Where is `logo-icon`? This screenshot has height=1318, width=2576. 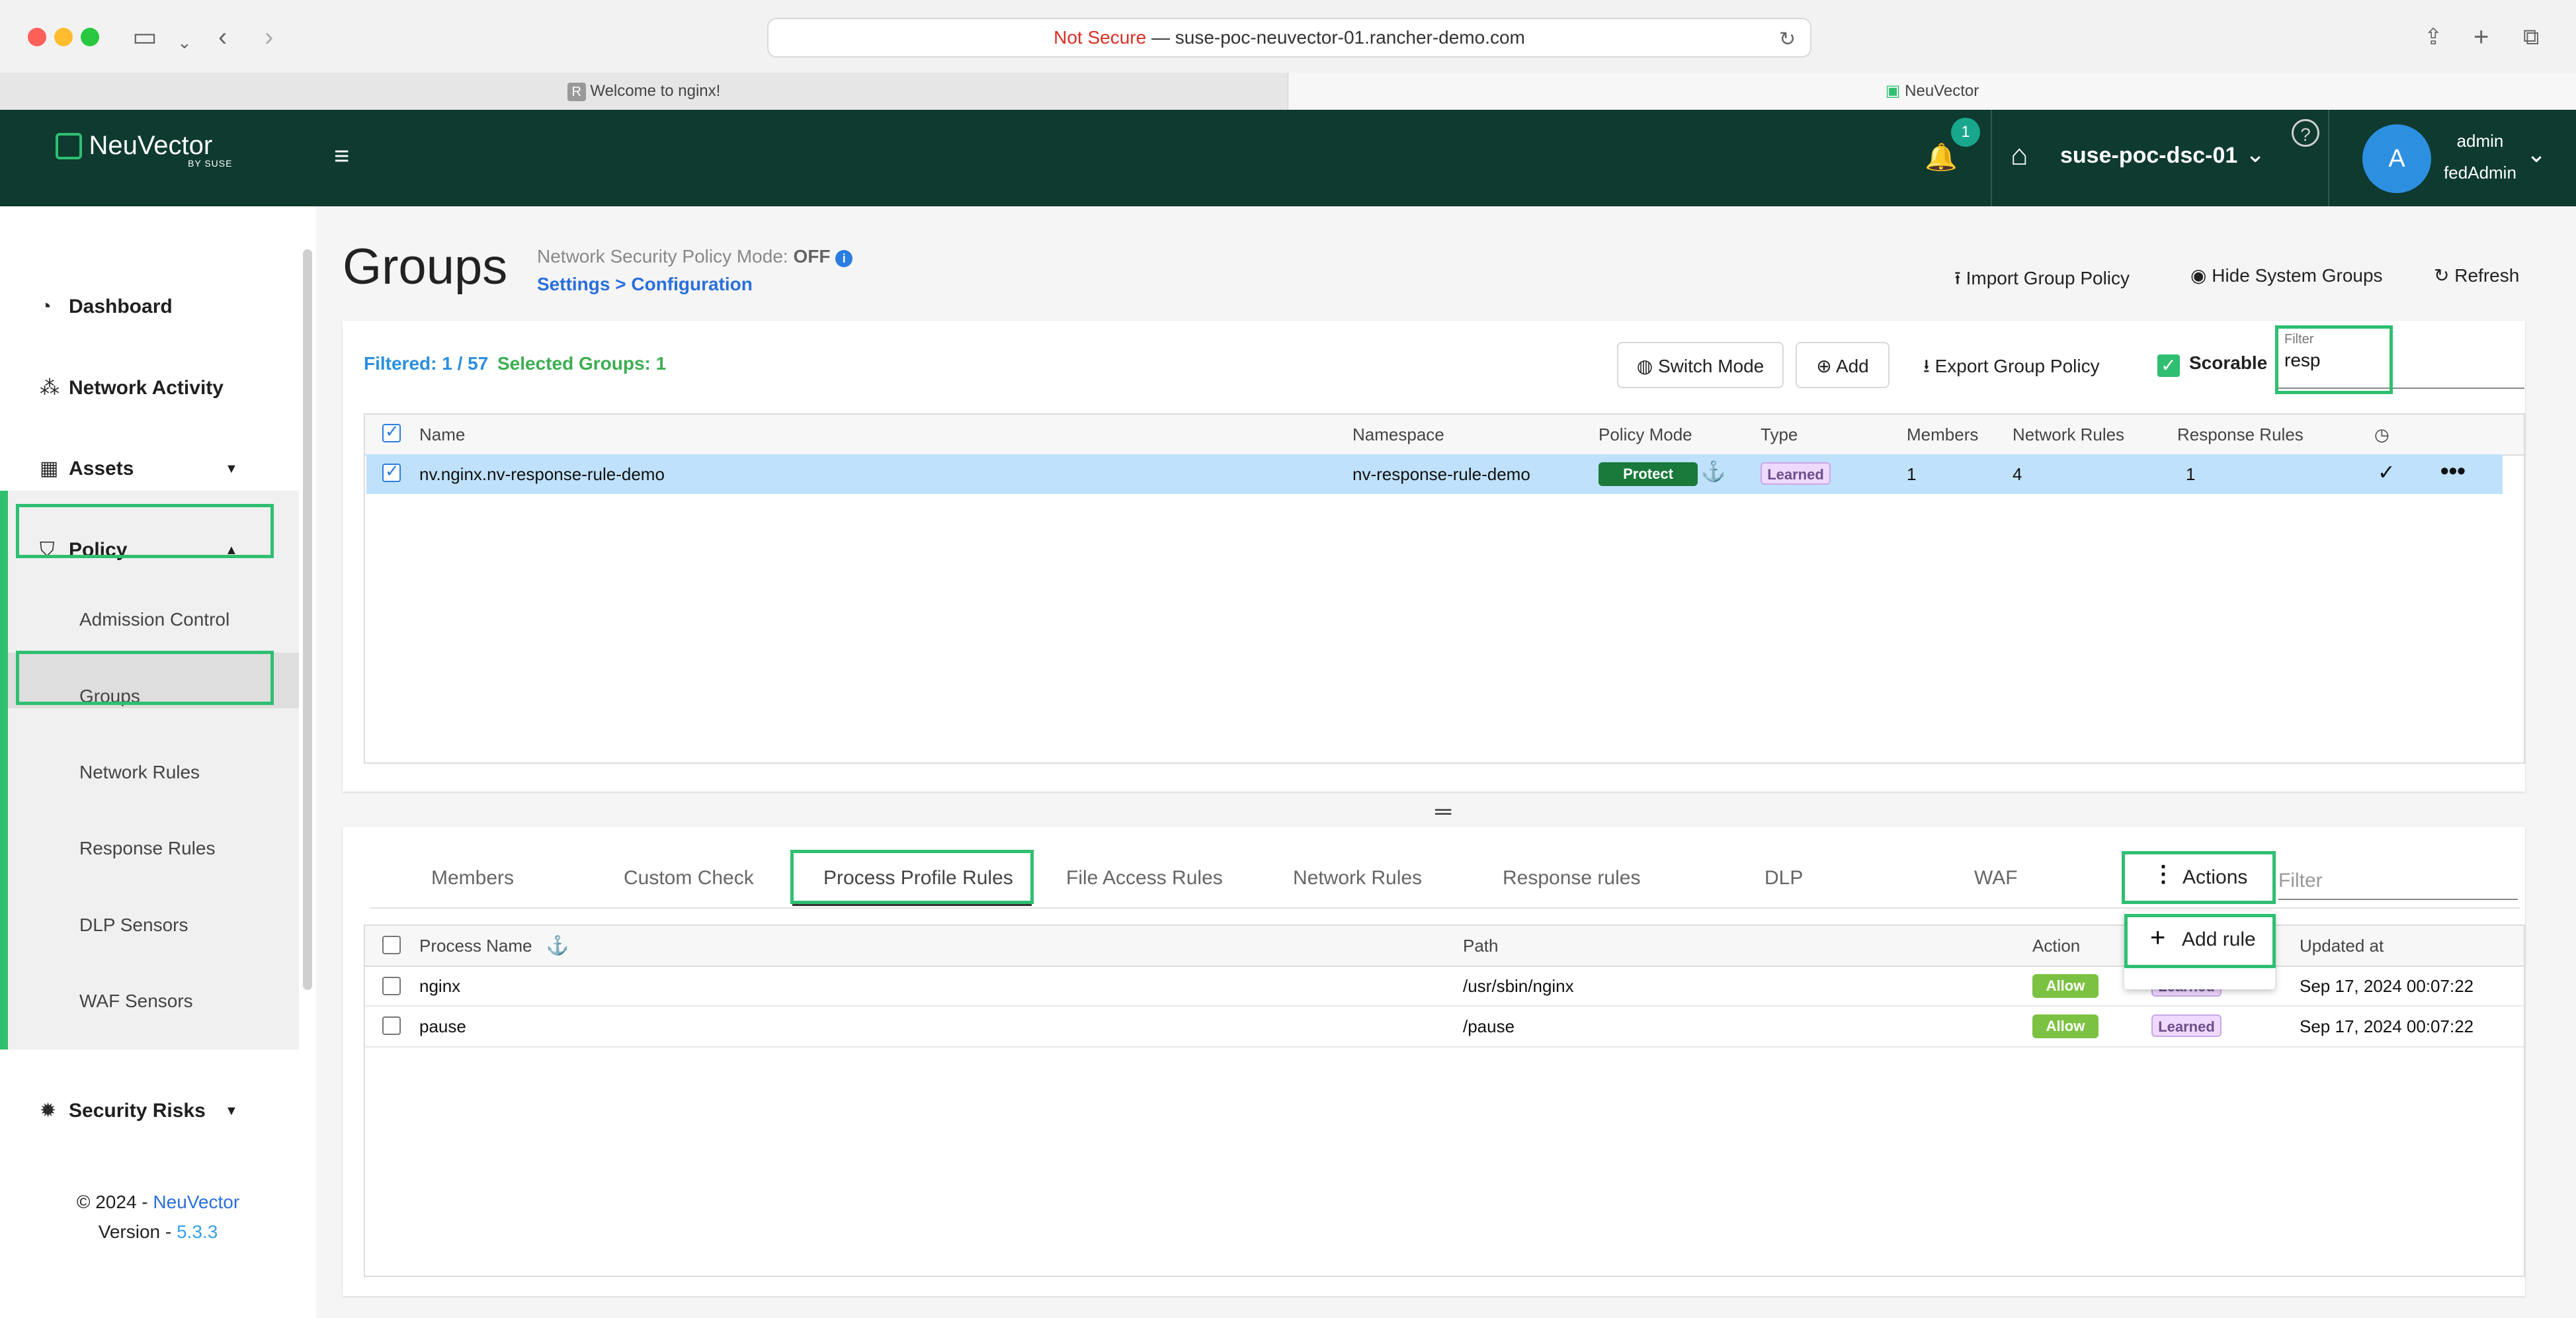 logo-icon is located at coordinates (69, 145).